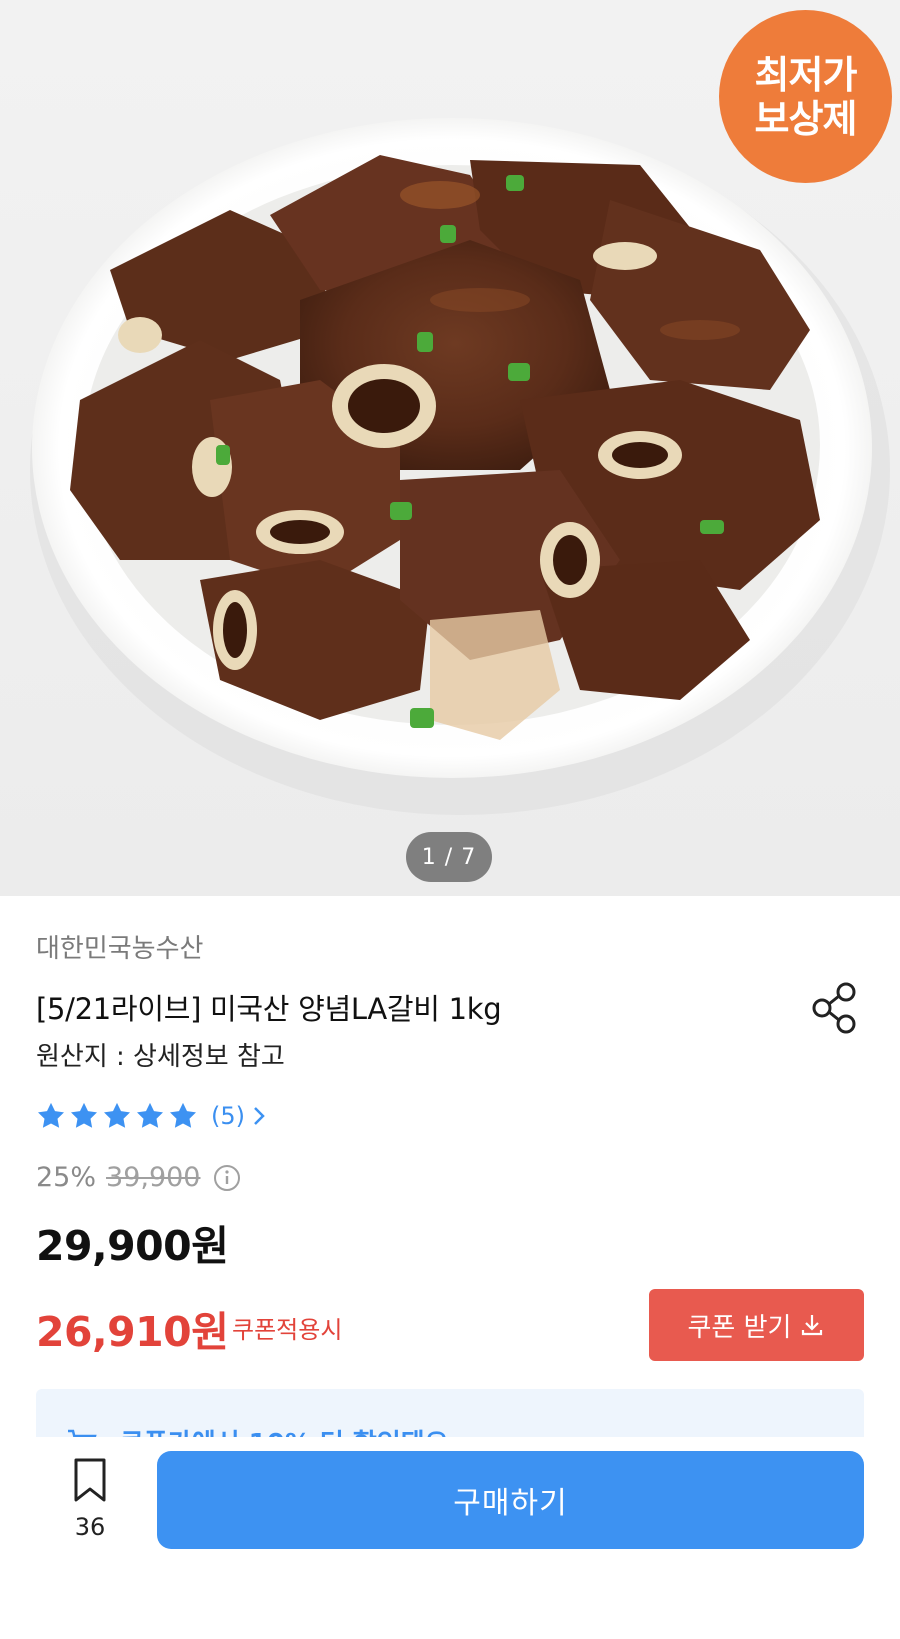 The height and width of the screenshot is (1639, 900). I want to click on discount-line: 25% 39,900, so click(138, 1177).